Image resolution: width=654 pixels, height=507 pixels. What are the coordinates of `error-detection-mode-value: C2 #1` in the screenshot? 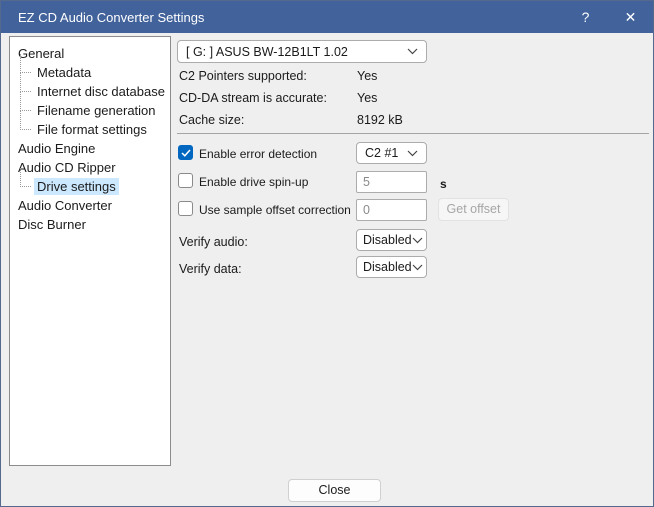 It's located at (382, 153).